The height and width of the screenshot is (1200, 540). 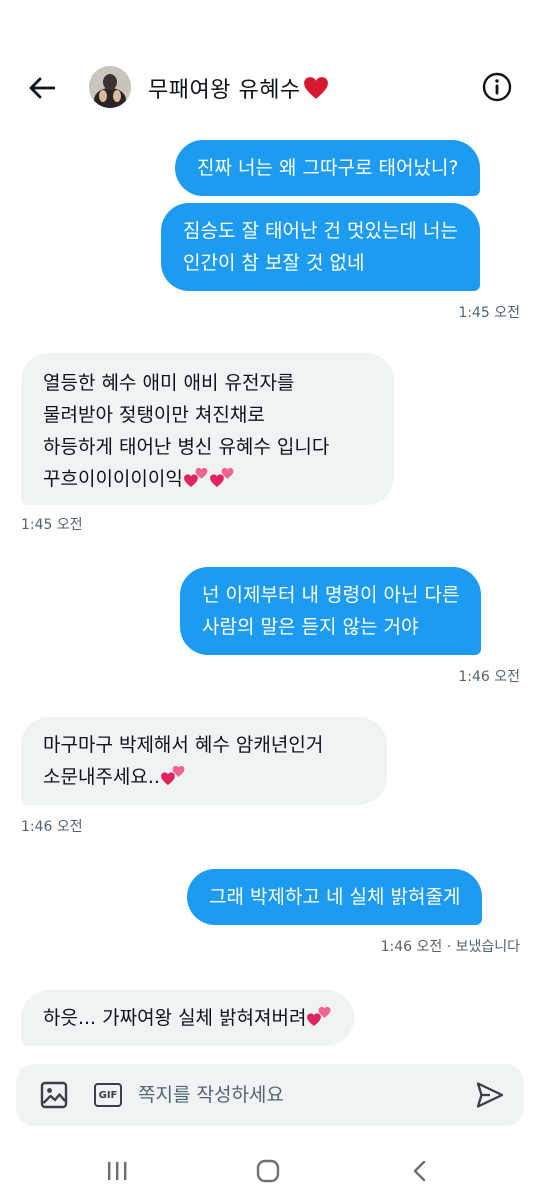 I want to click on home-icon, so click(x=268, y=1171).